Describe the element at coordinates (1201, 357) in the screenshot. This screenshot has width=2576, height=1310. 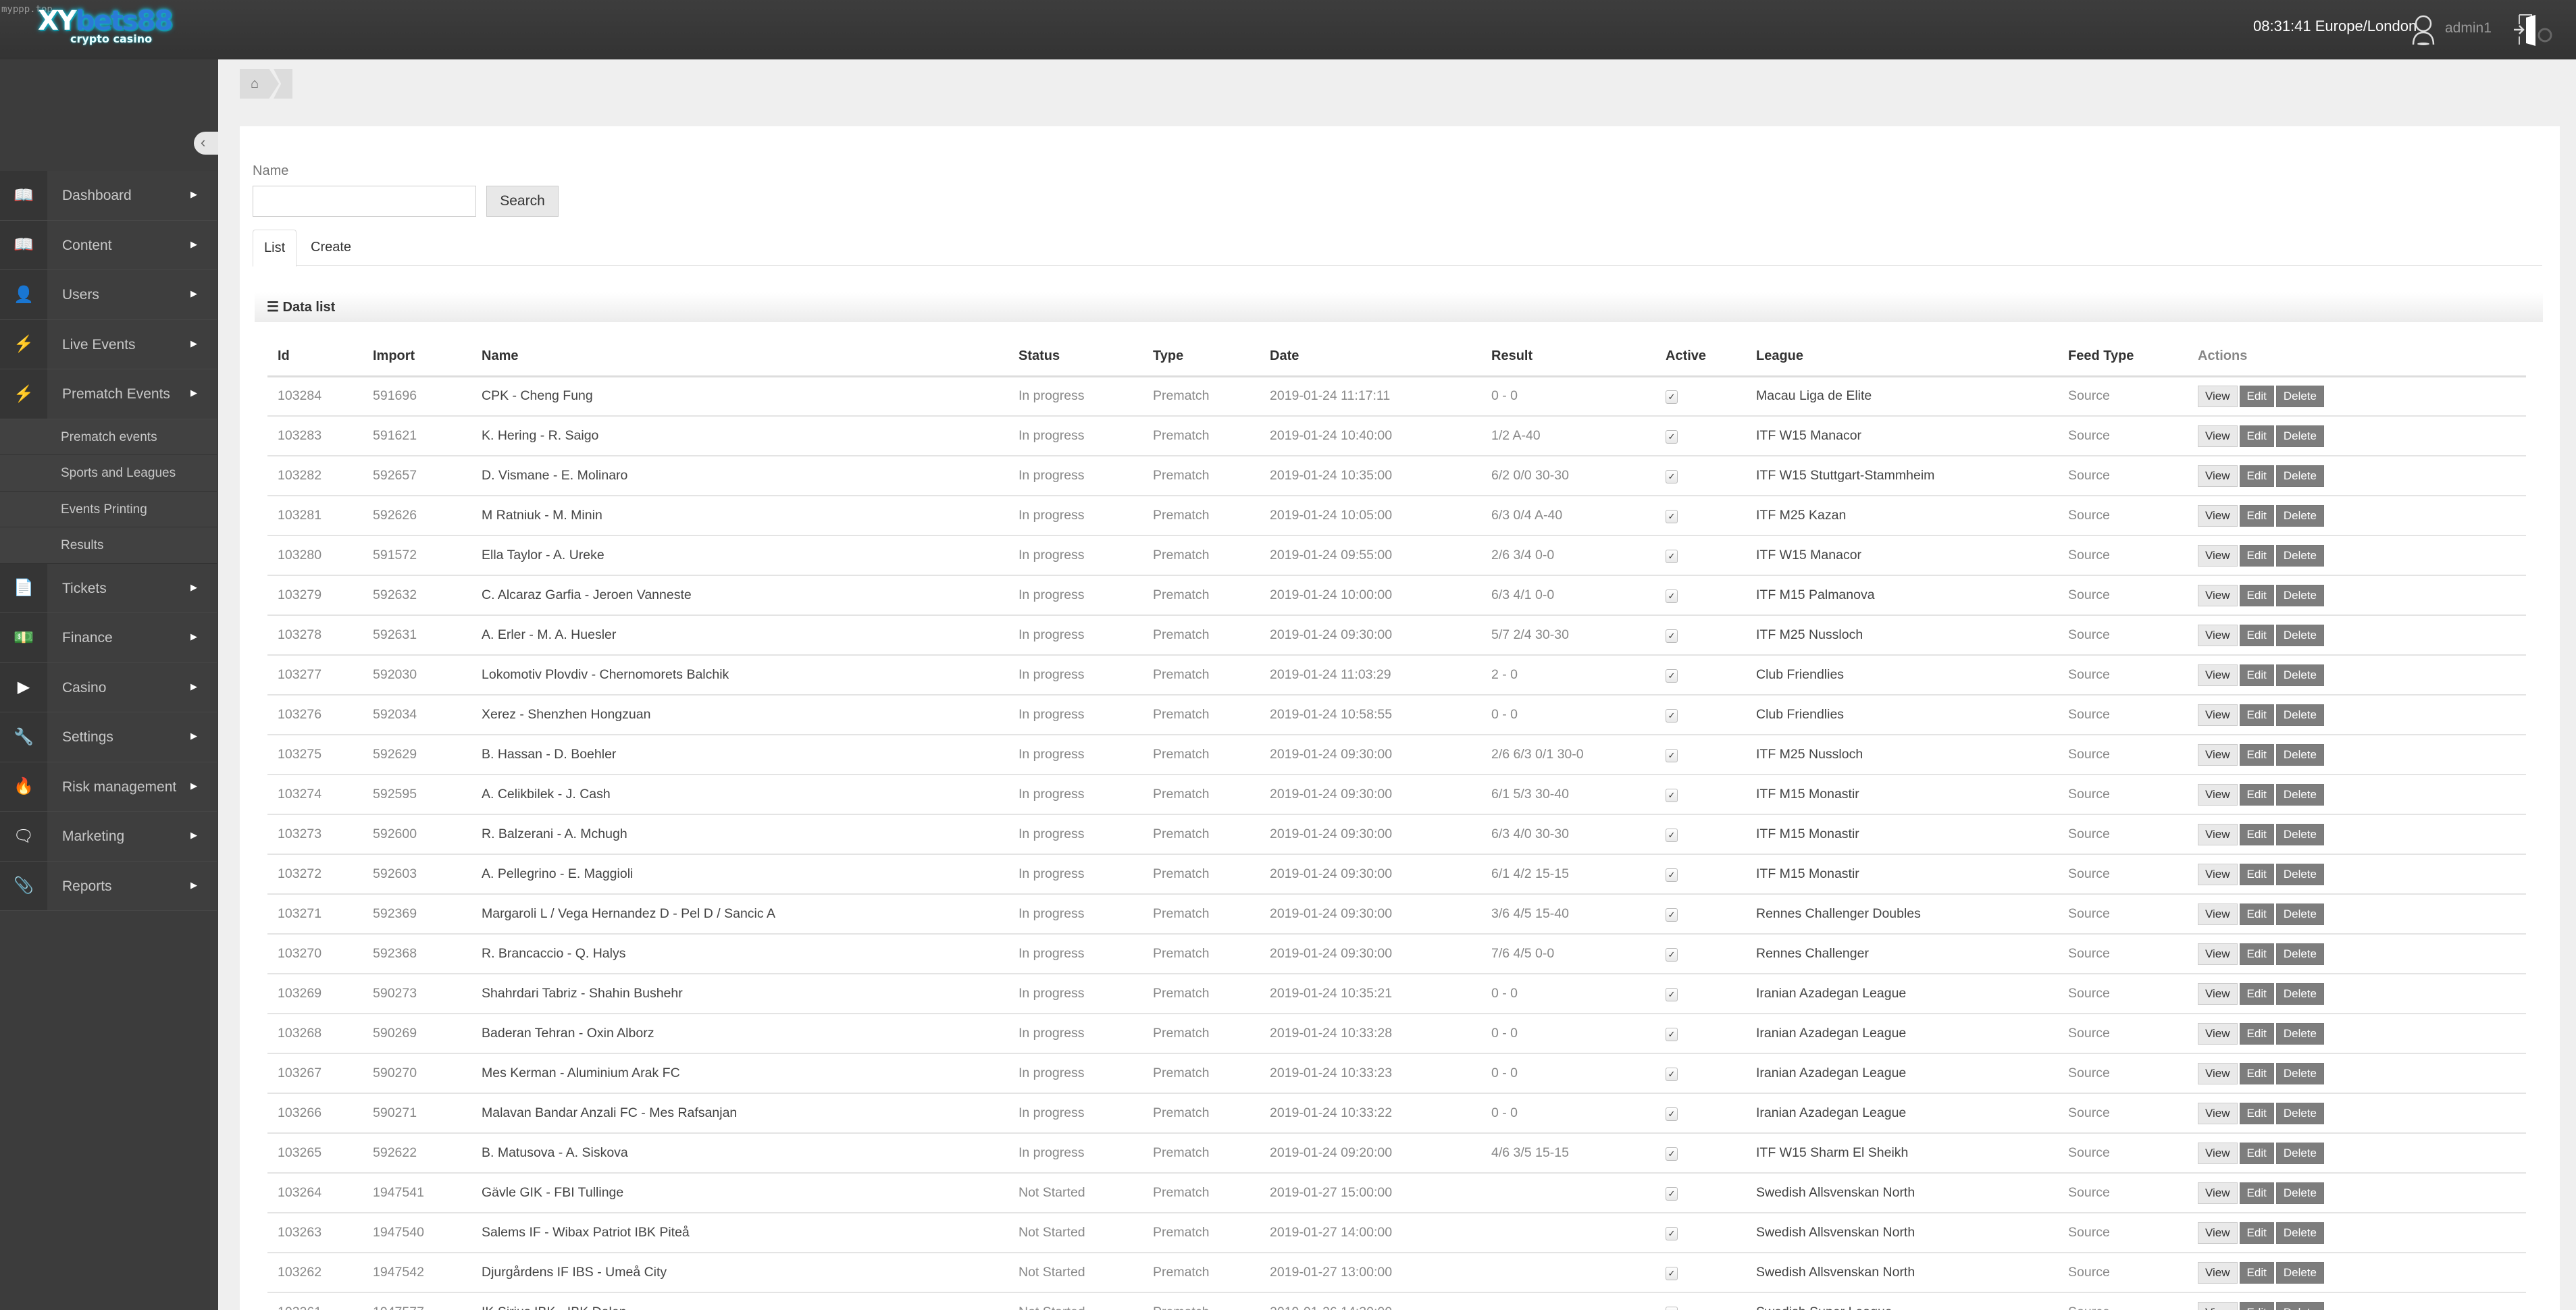
I see `column-header-type: Type` at that location.